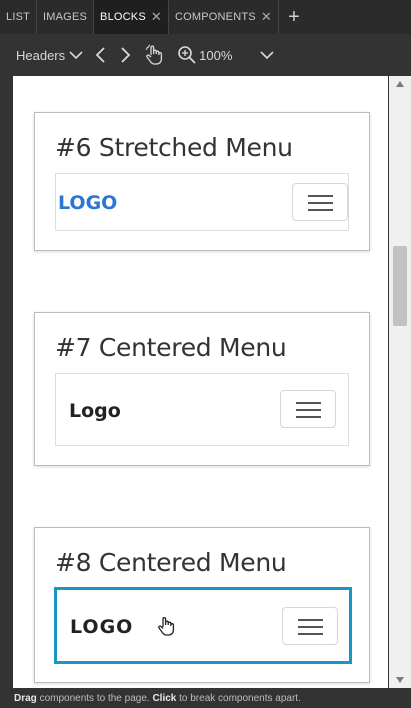 The width and height of the screenshot is (411, 708). What do you see at coordinates (203, 625) in the screenshot?
I see `block-preview-selected: LOGO` at bounding box center [203, 625].